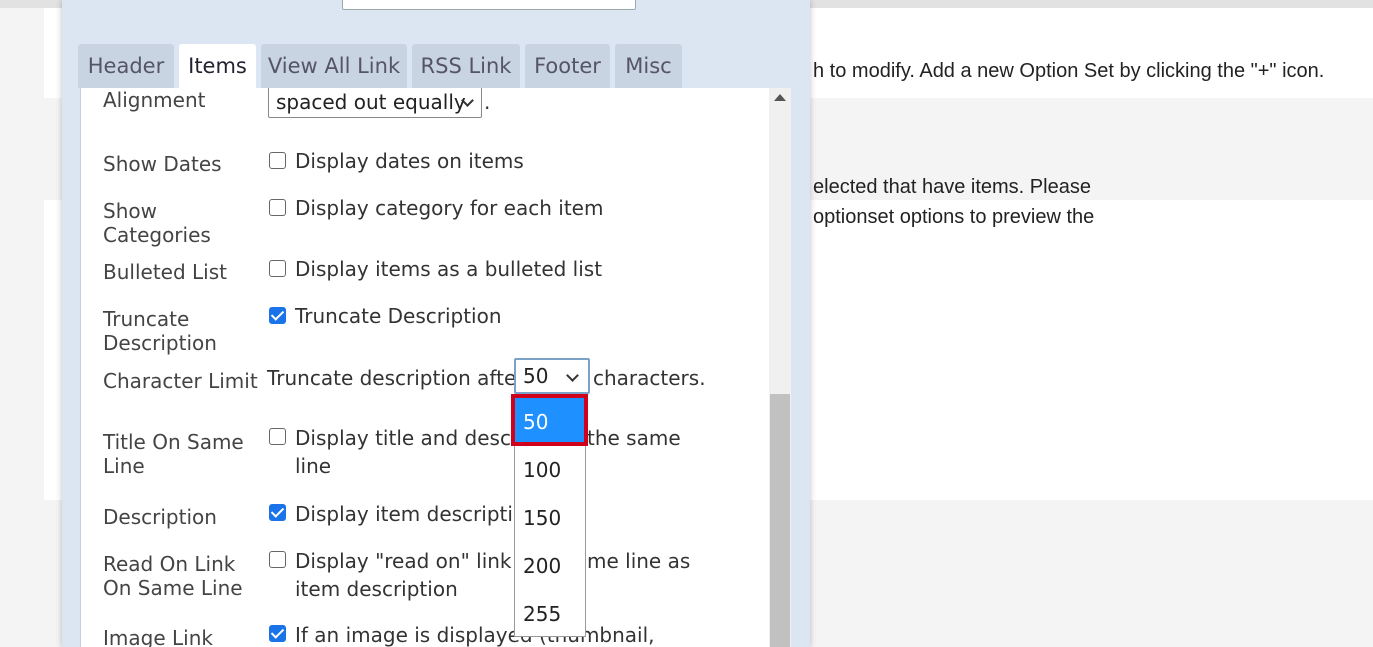 This screenshot has height=647, width=1373. I want to click on selection-highlight-box, so click(549, 420).